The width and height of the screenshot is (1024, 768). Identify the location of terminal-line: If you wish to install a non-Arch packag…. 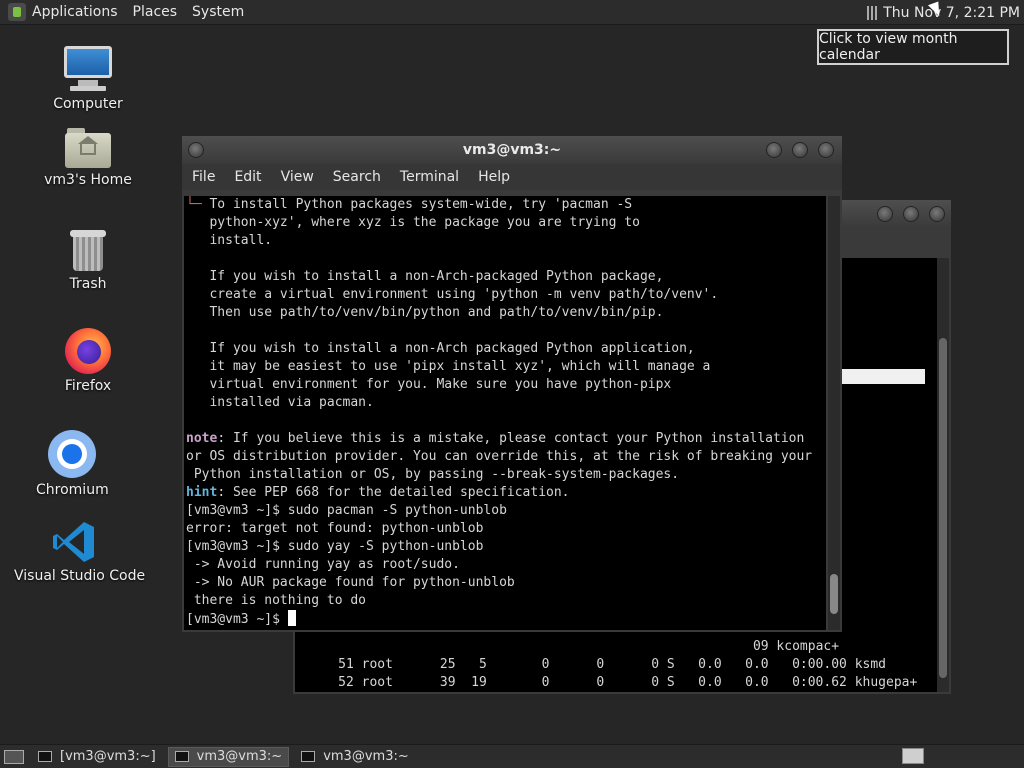
(440, 348).